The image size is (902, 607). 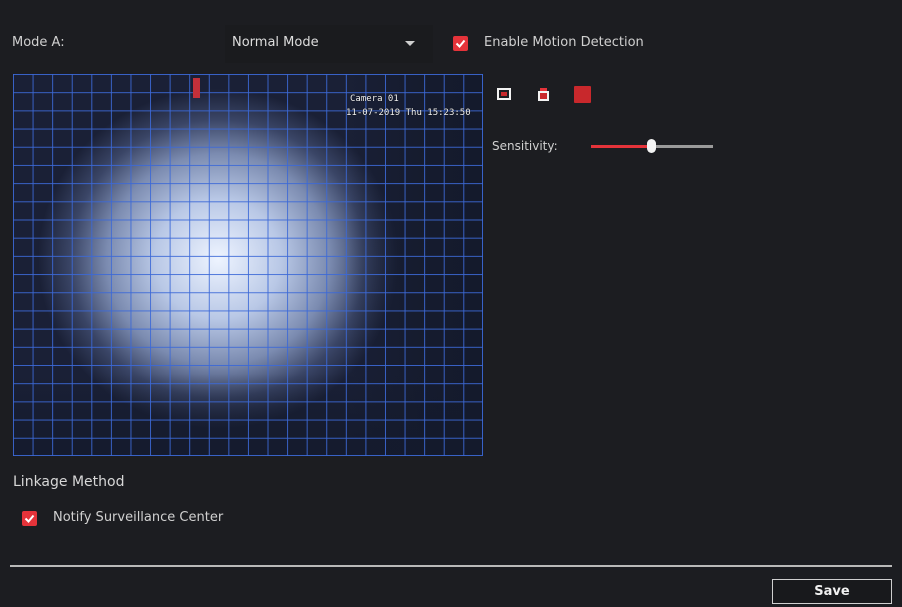 What do you see at coordinates (832, 591) in the screenshot?
I see `save-button: Save` at bounding box center [832, 591].